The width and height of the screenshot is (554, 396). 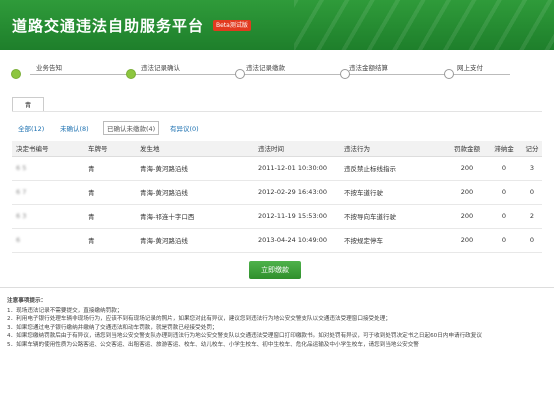 I want to click on col-points: 记分, so click(x=532, y=149).